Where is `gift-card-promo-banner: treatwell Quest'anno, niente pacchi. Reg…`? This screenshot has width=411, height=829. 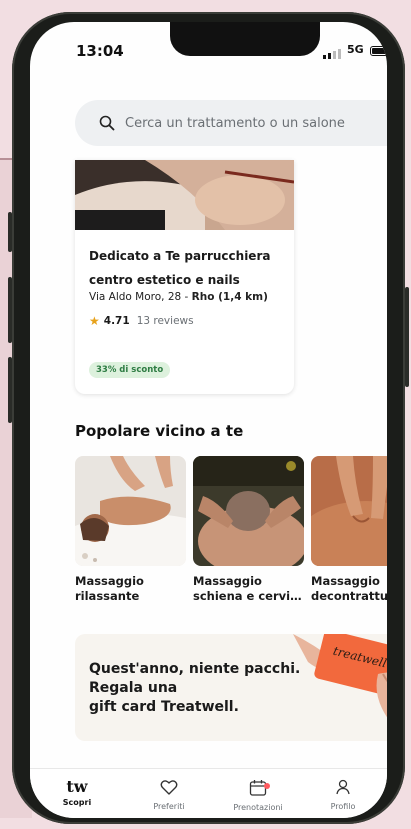
gift-card-promo-banner: treatwell Quest'anno, niente pacchi. Reg… is located at coordinates (231, 687).